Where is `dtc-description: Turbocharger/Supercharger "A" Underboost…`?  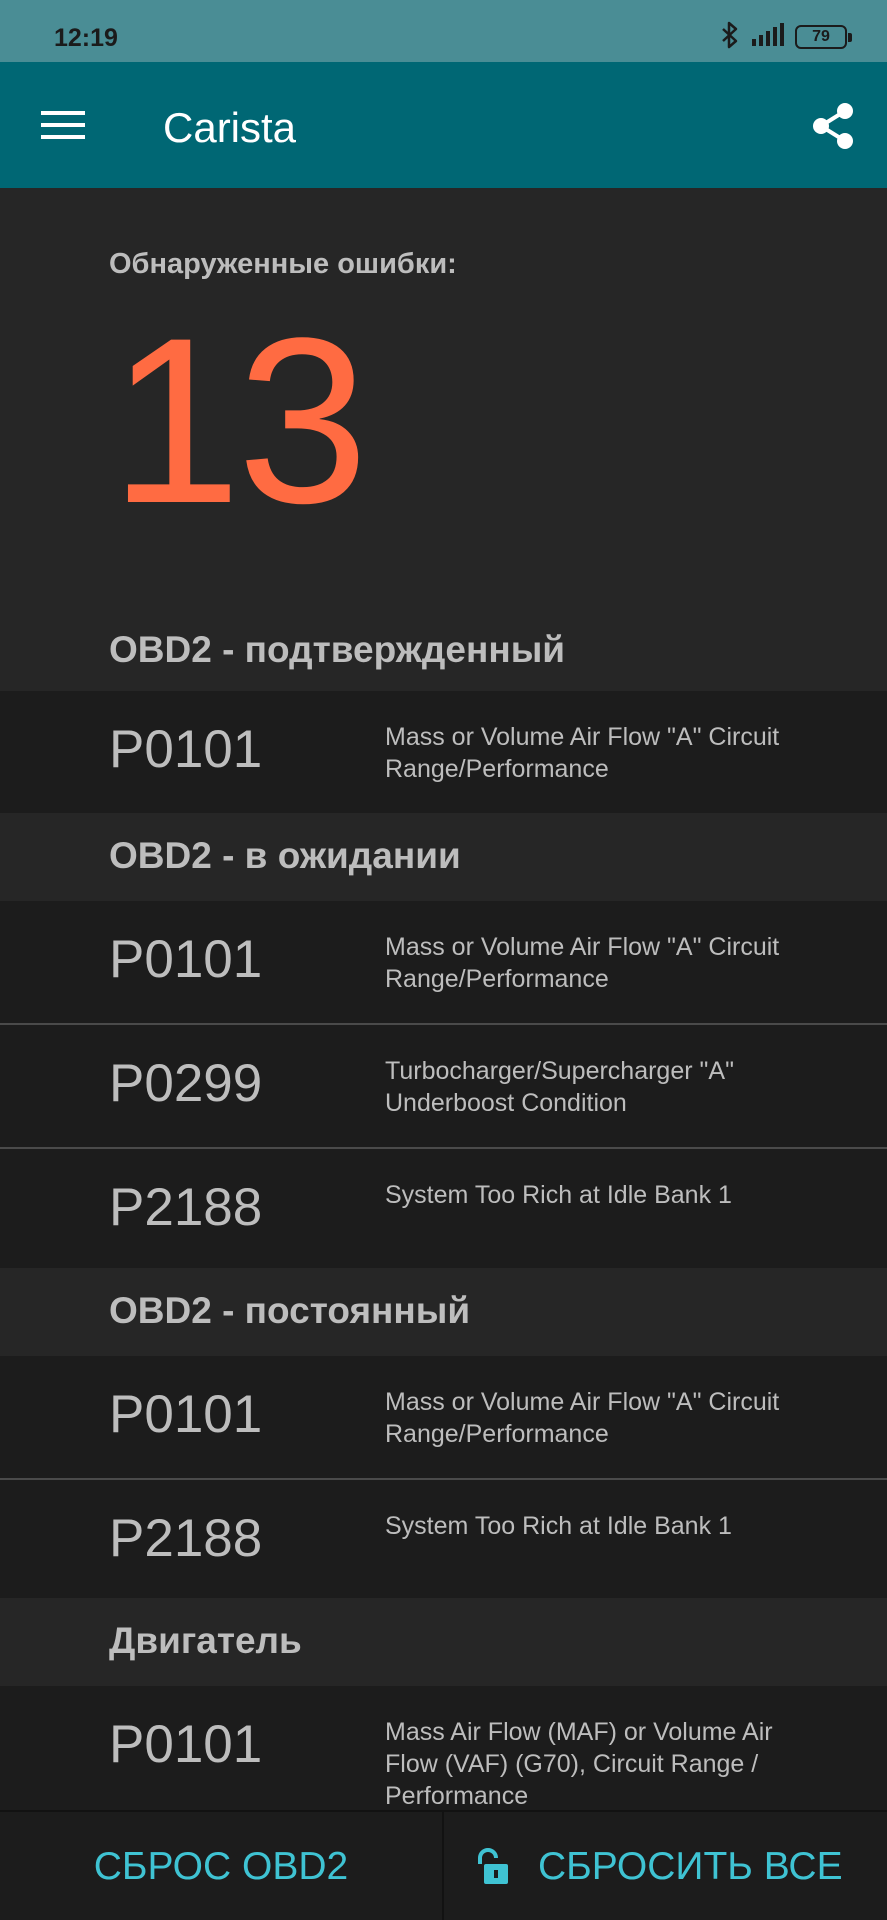 dtc-description: Turbocharger/Supercharger "A" Underboost… is located at coordinates (559, 1087).